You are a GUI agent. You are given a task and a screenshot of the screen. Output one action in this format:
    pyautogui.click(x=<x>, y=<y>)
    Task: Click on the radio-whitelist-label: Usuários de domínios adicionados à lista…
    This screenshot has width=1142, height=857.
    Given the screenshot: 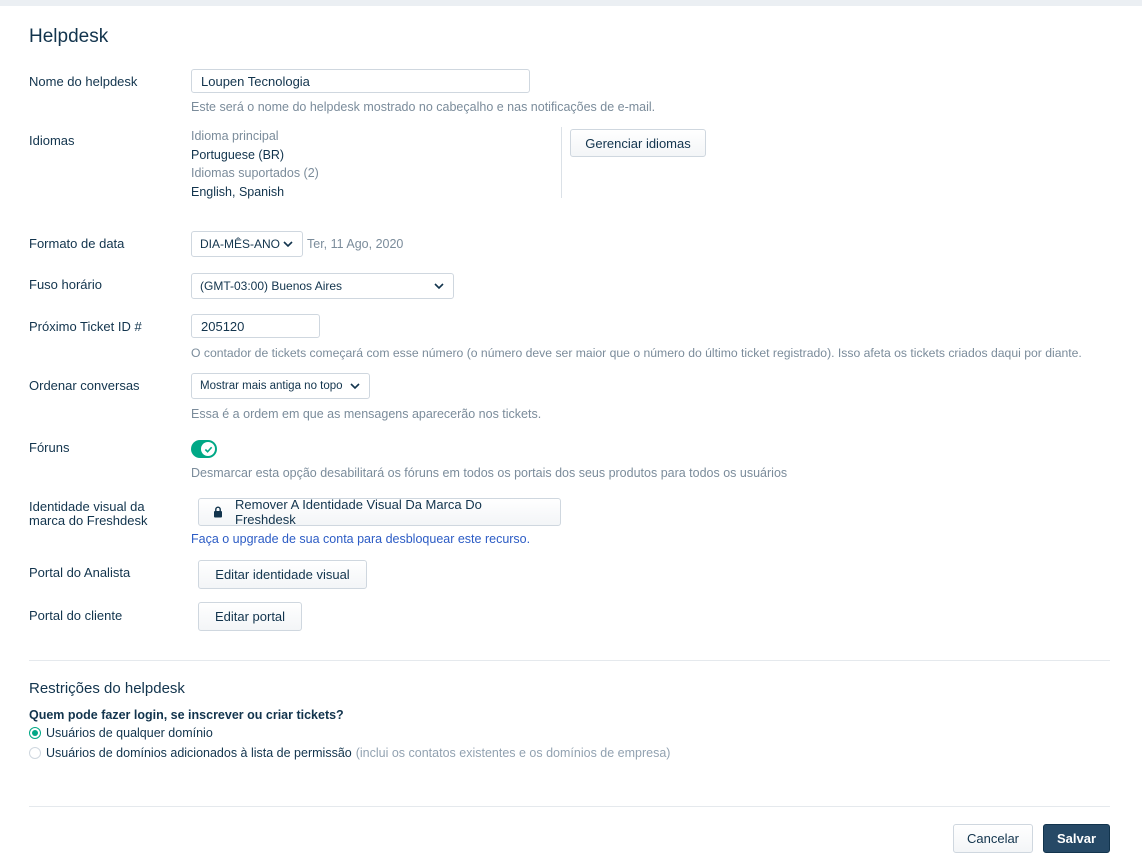 What is the action you would take?
    pyautogui.click(x=199, y=753)
    